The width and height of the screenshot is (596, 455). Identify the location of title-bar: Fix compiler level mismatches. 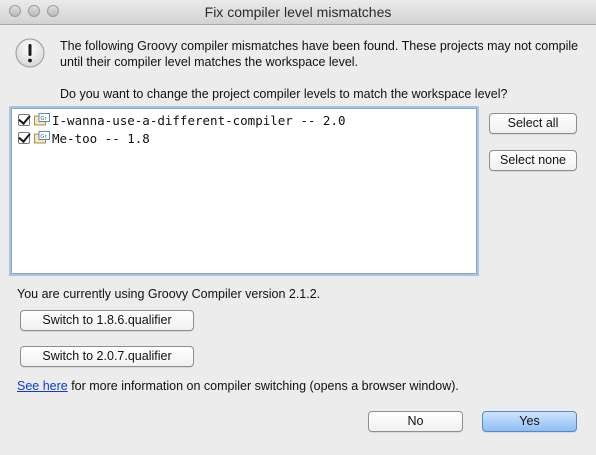
(298, 12).